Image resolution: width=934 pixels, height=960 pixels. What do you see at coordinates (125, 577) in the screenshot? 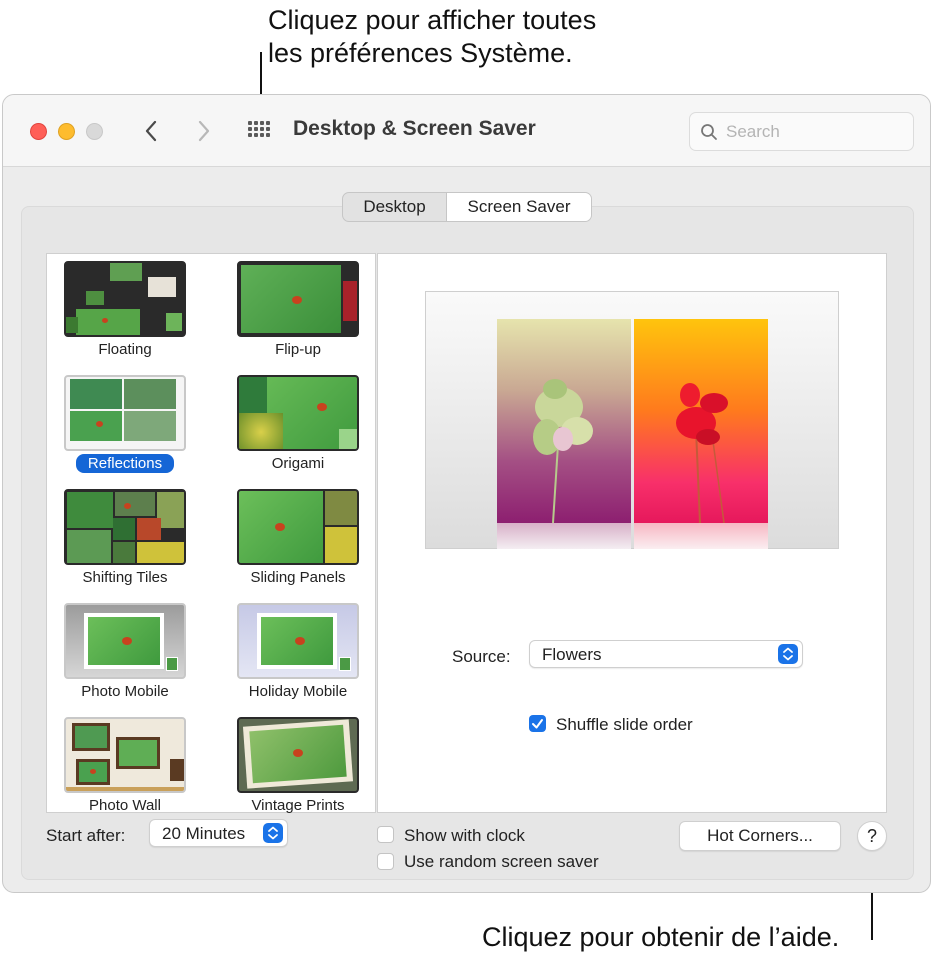
I see `saver-label: Shifting Tiles` at bounding box center [125, 577].